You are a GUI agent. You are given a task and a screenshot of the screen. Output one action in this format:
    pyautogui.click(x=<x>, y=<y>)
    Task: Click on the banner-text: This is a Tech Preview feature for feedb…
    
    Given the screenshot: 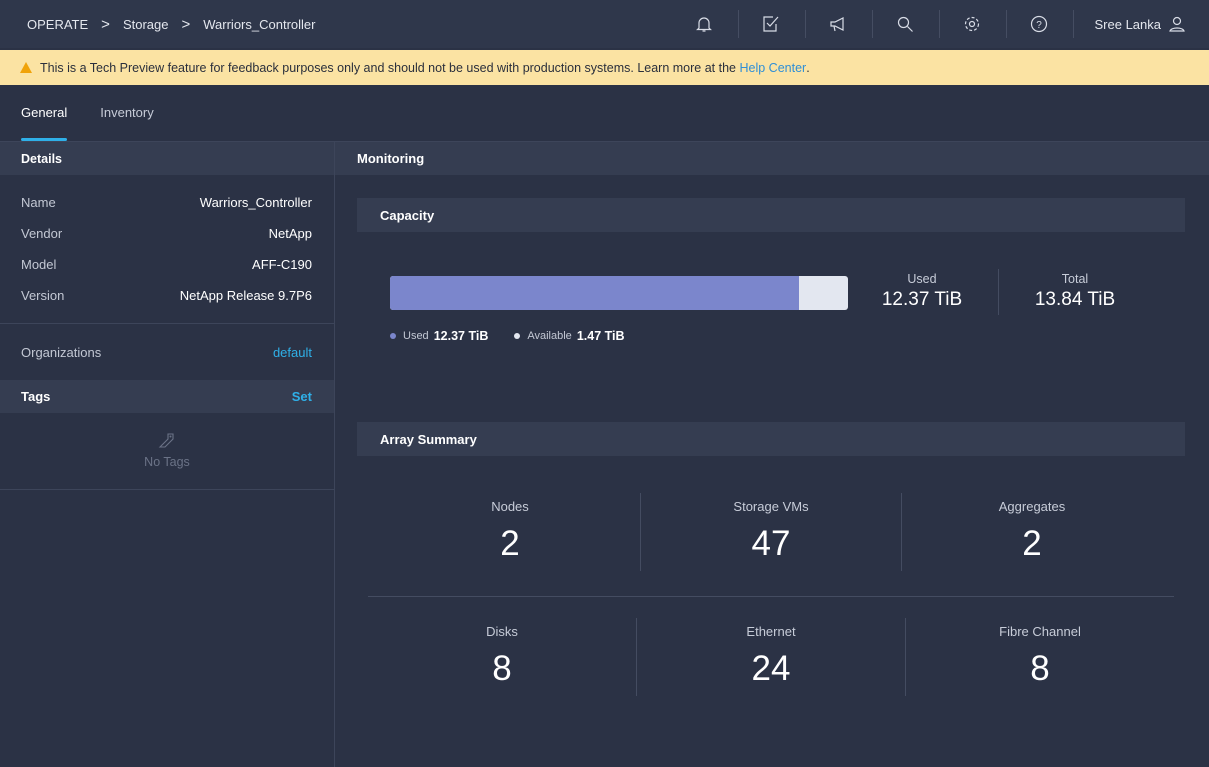 What is the action you would take?
    pyautogui.click(x=388, y=67)
    